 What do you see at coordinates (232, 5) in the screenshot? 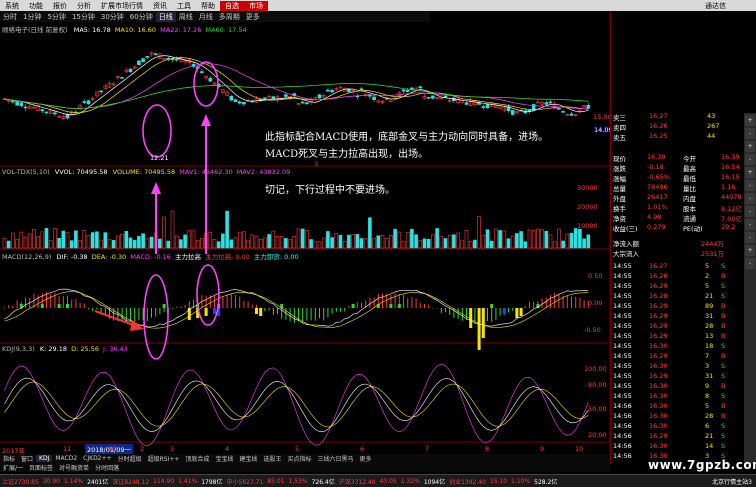
I see `menu-item-watchlist: 自选` at bounding box center [232, 5].